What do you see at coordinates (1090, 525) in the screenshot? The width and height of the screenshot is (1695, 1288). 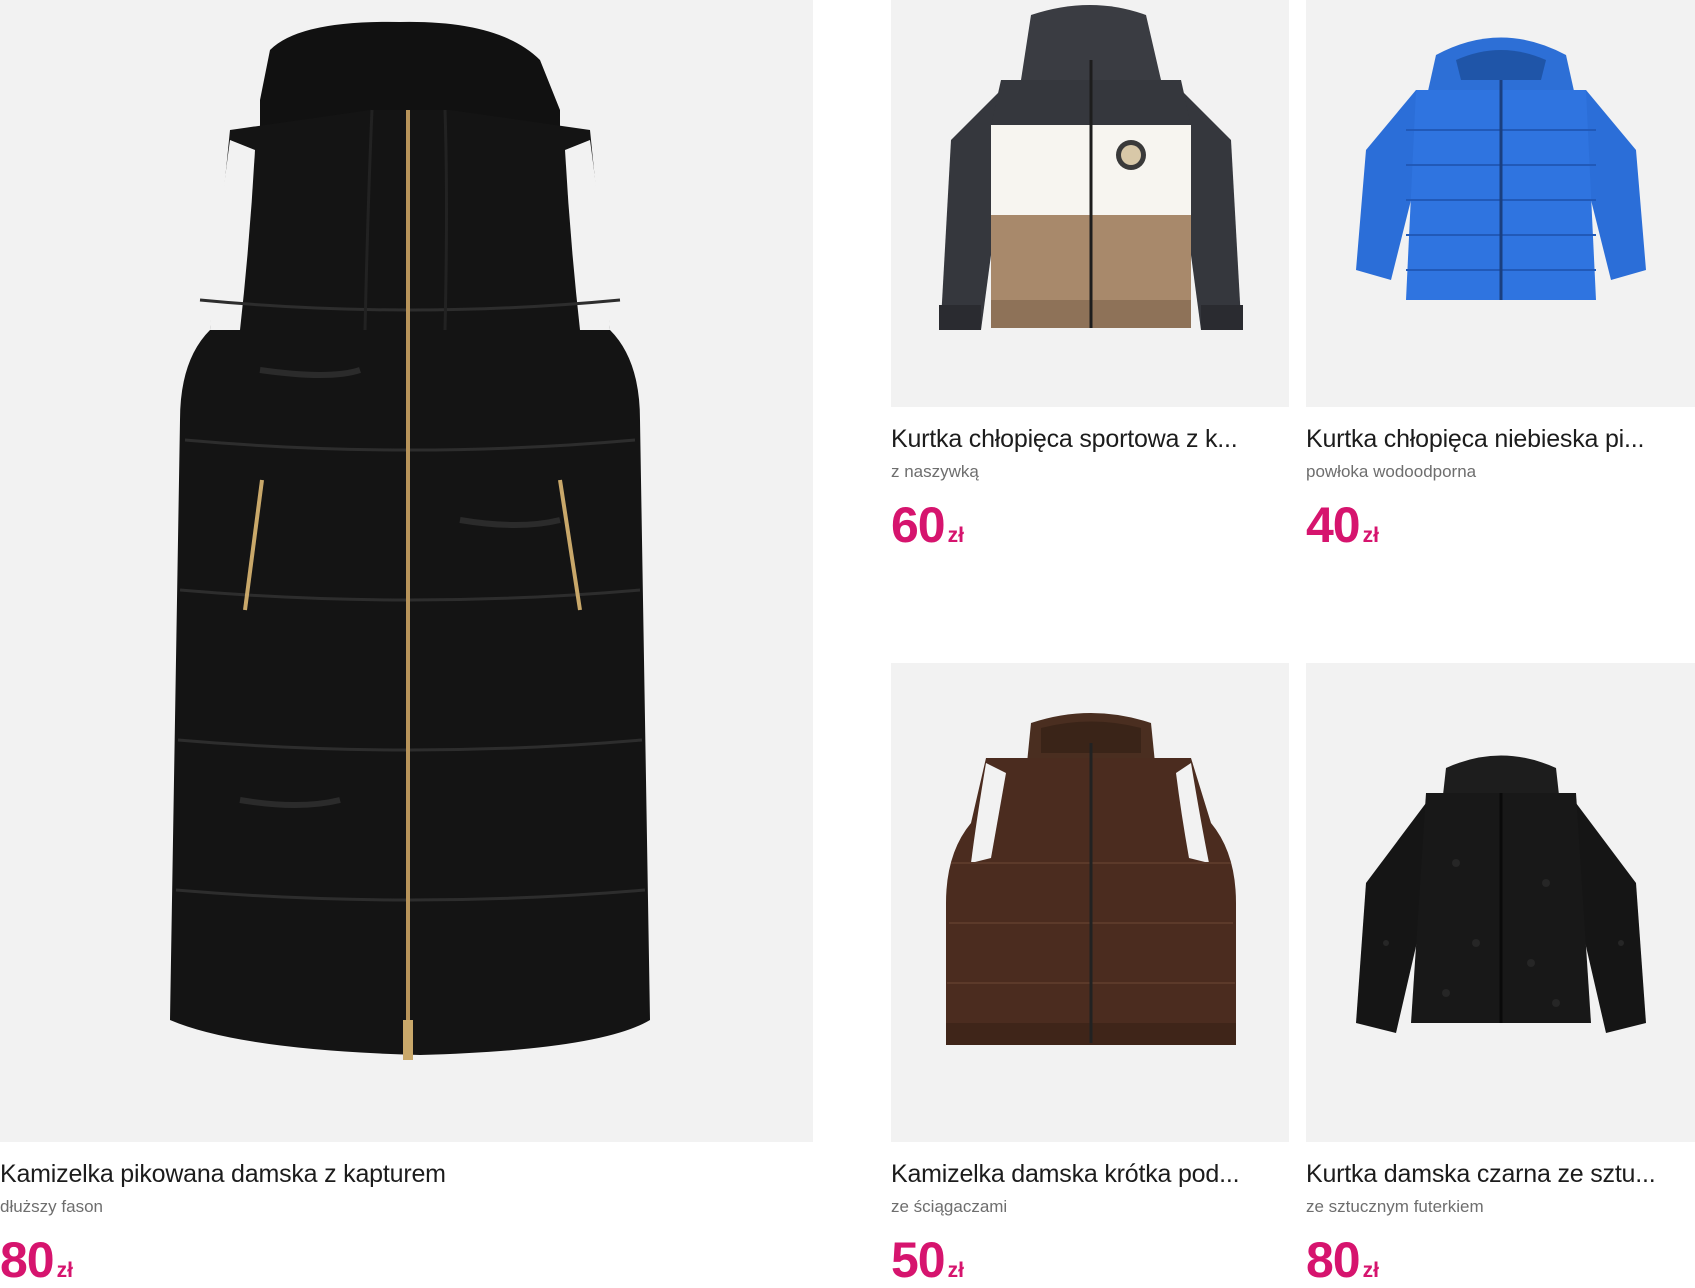 I see `product-price: 60 zł` at bounding box center [1090, 525].